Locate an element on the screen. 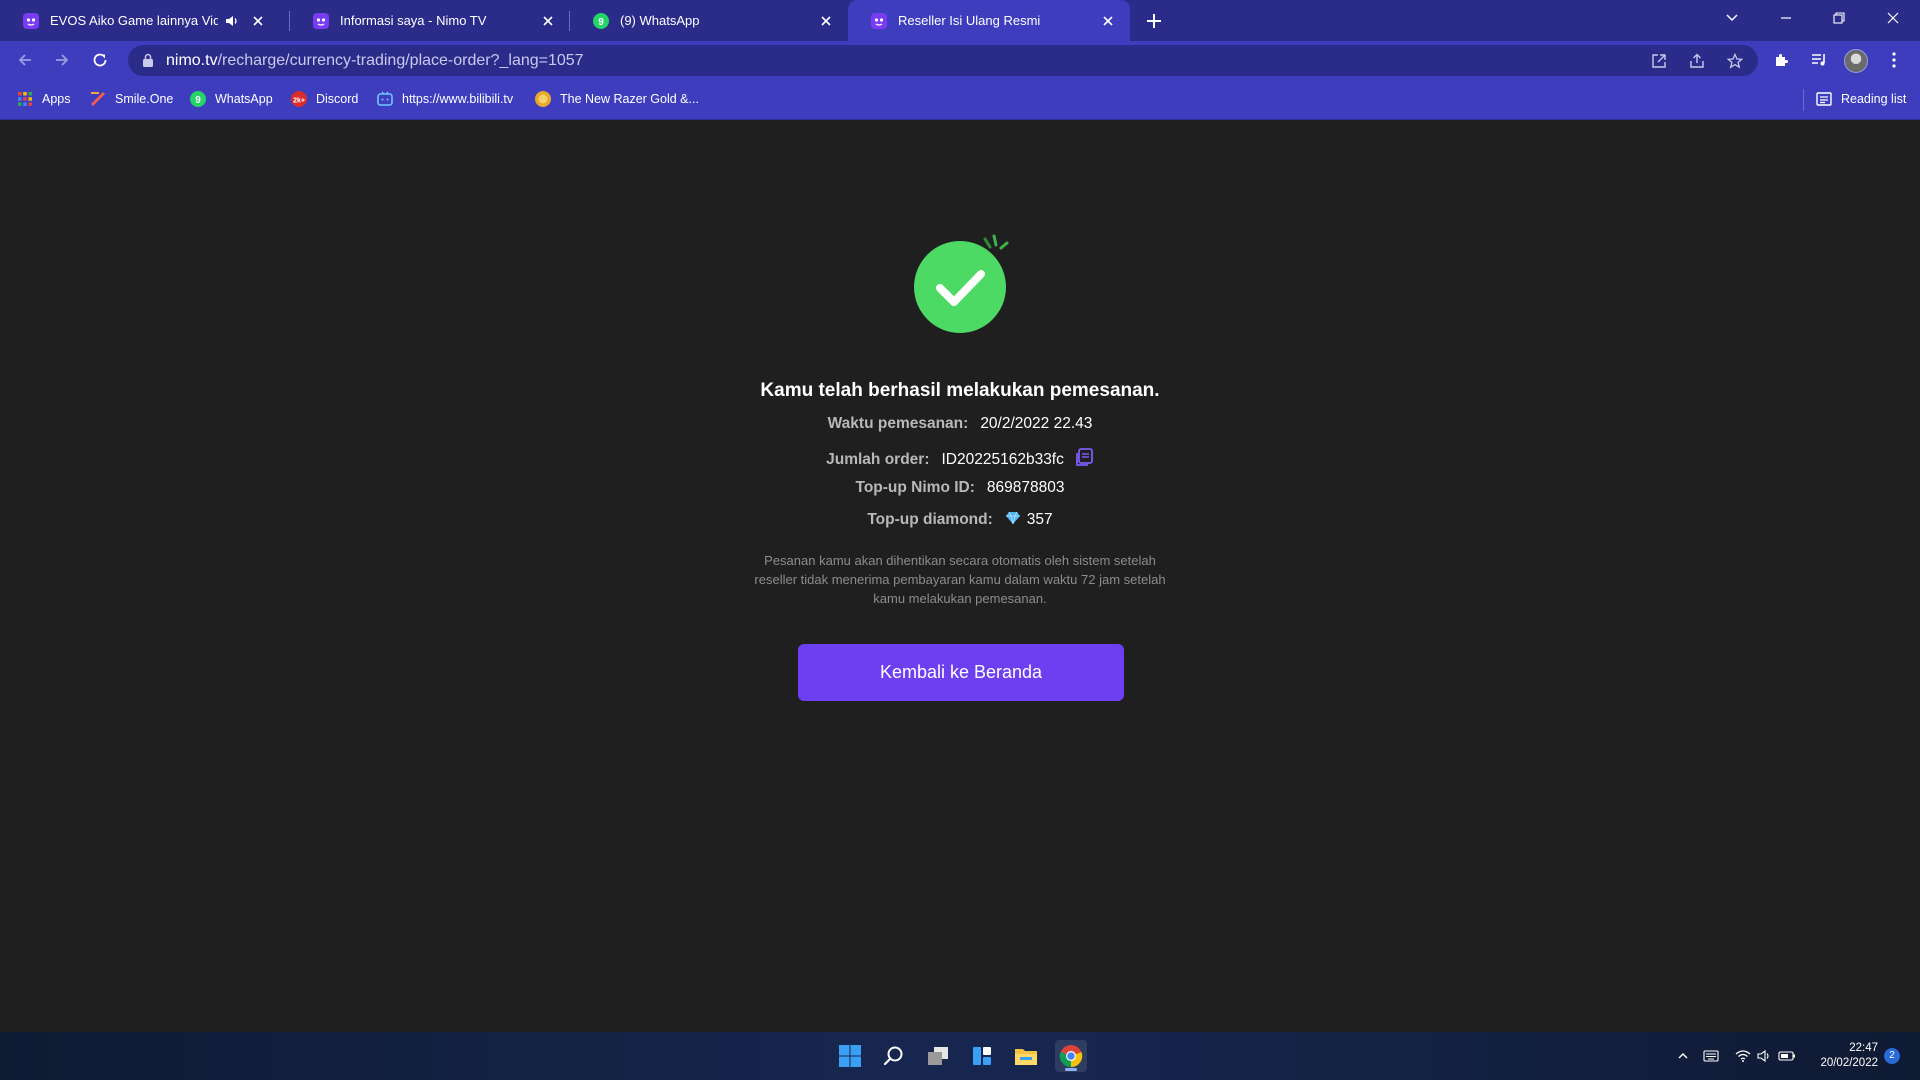  taskbar-search-button is located at coordinates (894, 1056).